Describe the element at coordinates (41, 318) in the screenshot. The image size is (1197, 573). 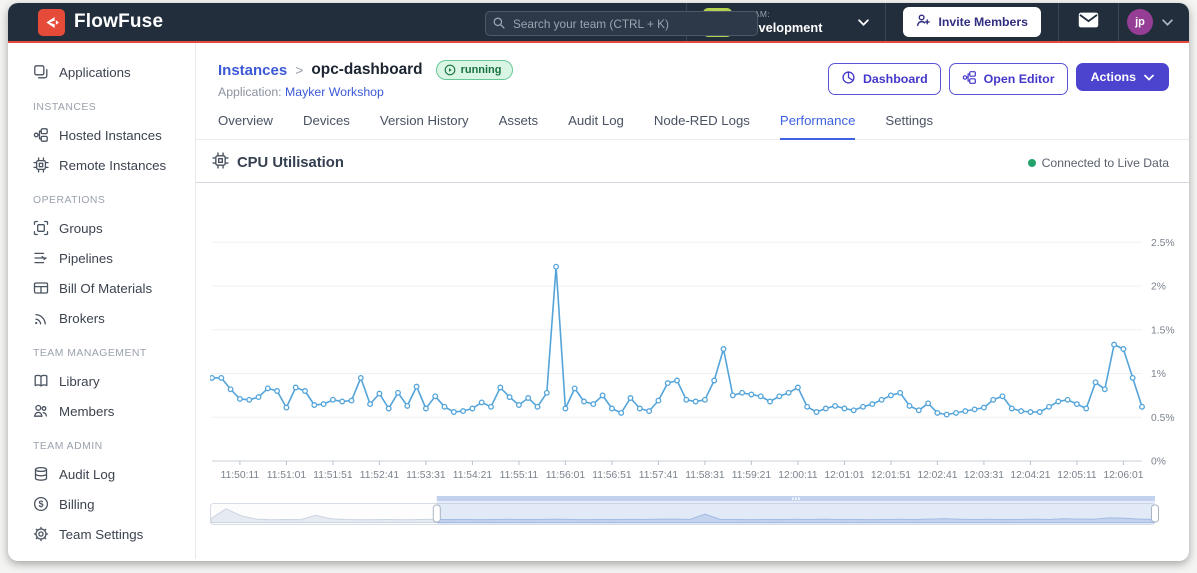
I see `brokers-icon` at that location.